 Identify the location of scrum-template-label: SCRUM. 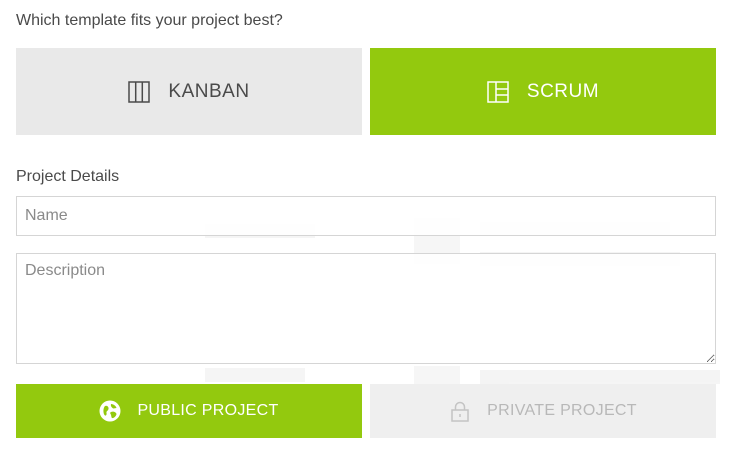
(563, 91).